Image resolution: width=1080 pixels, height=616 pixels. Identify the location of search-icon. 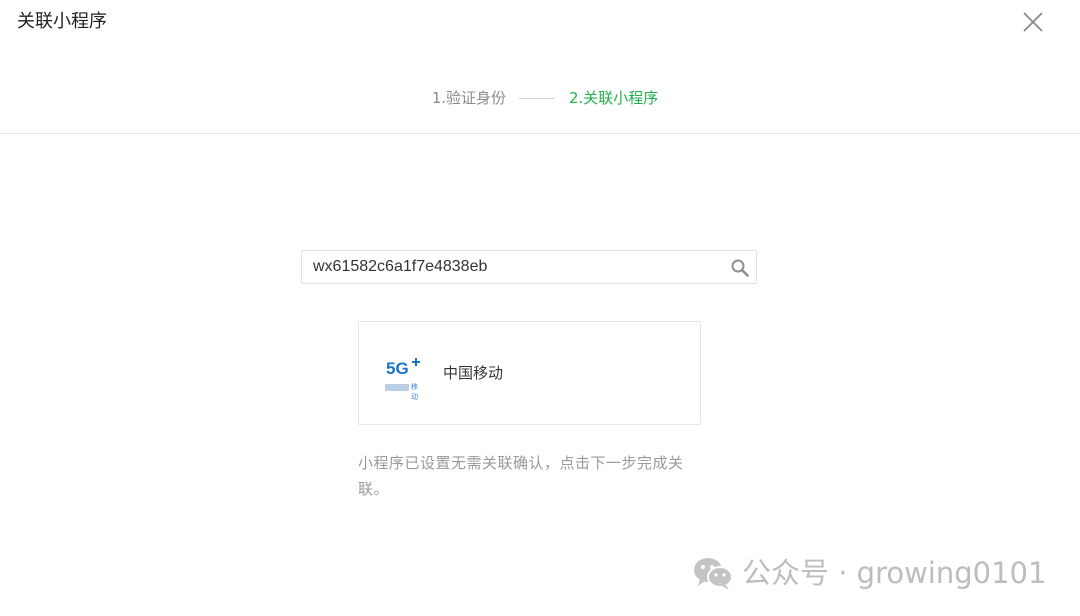
(740, 268).